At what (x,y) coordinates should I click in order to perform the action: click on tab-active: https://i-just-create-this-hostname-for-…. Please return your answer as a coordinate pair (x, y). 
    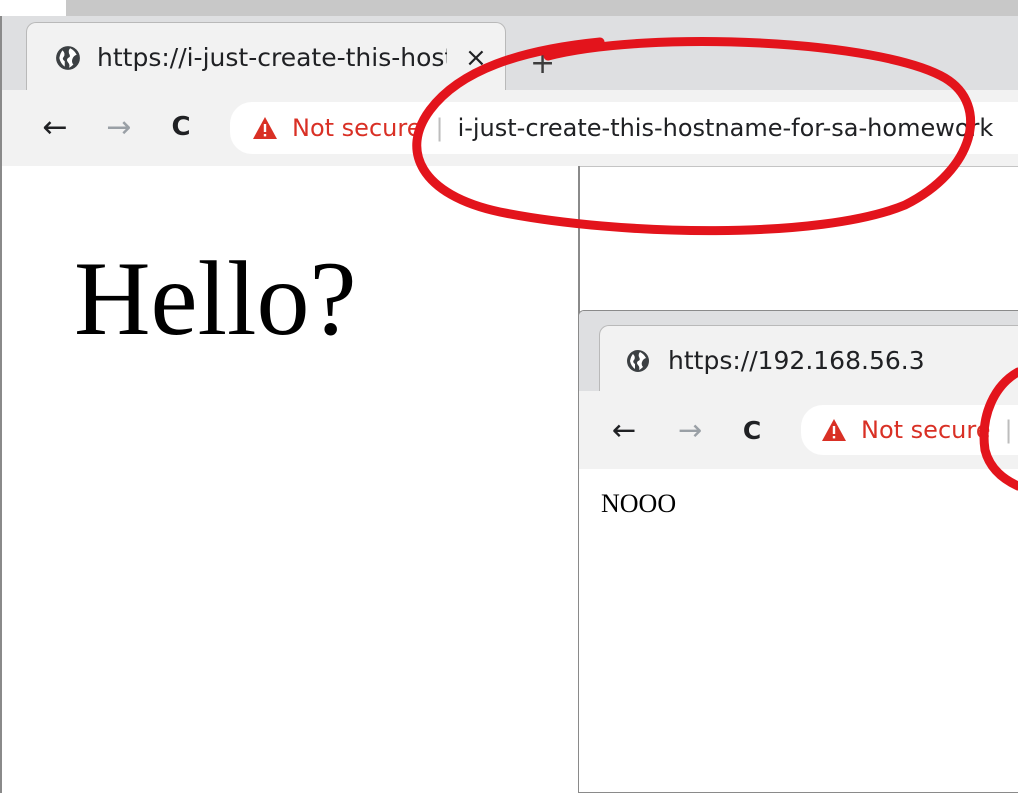
    Looking at the image, I should click on (266, 57).